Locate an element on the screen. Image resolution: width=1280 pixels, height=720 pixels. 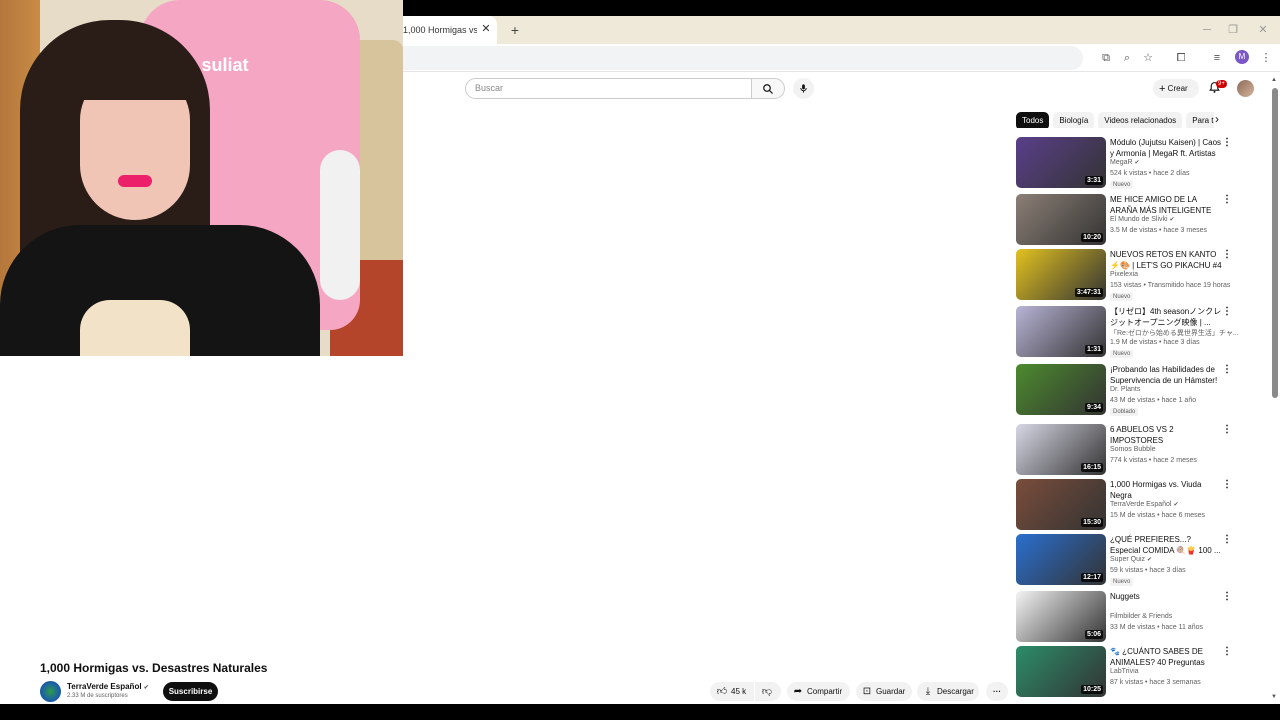
related-channel: Pixelexia is located at coordinates (1124, 274).